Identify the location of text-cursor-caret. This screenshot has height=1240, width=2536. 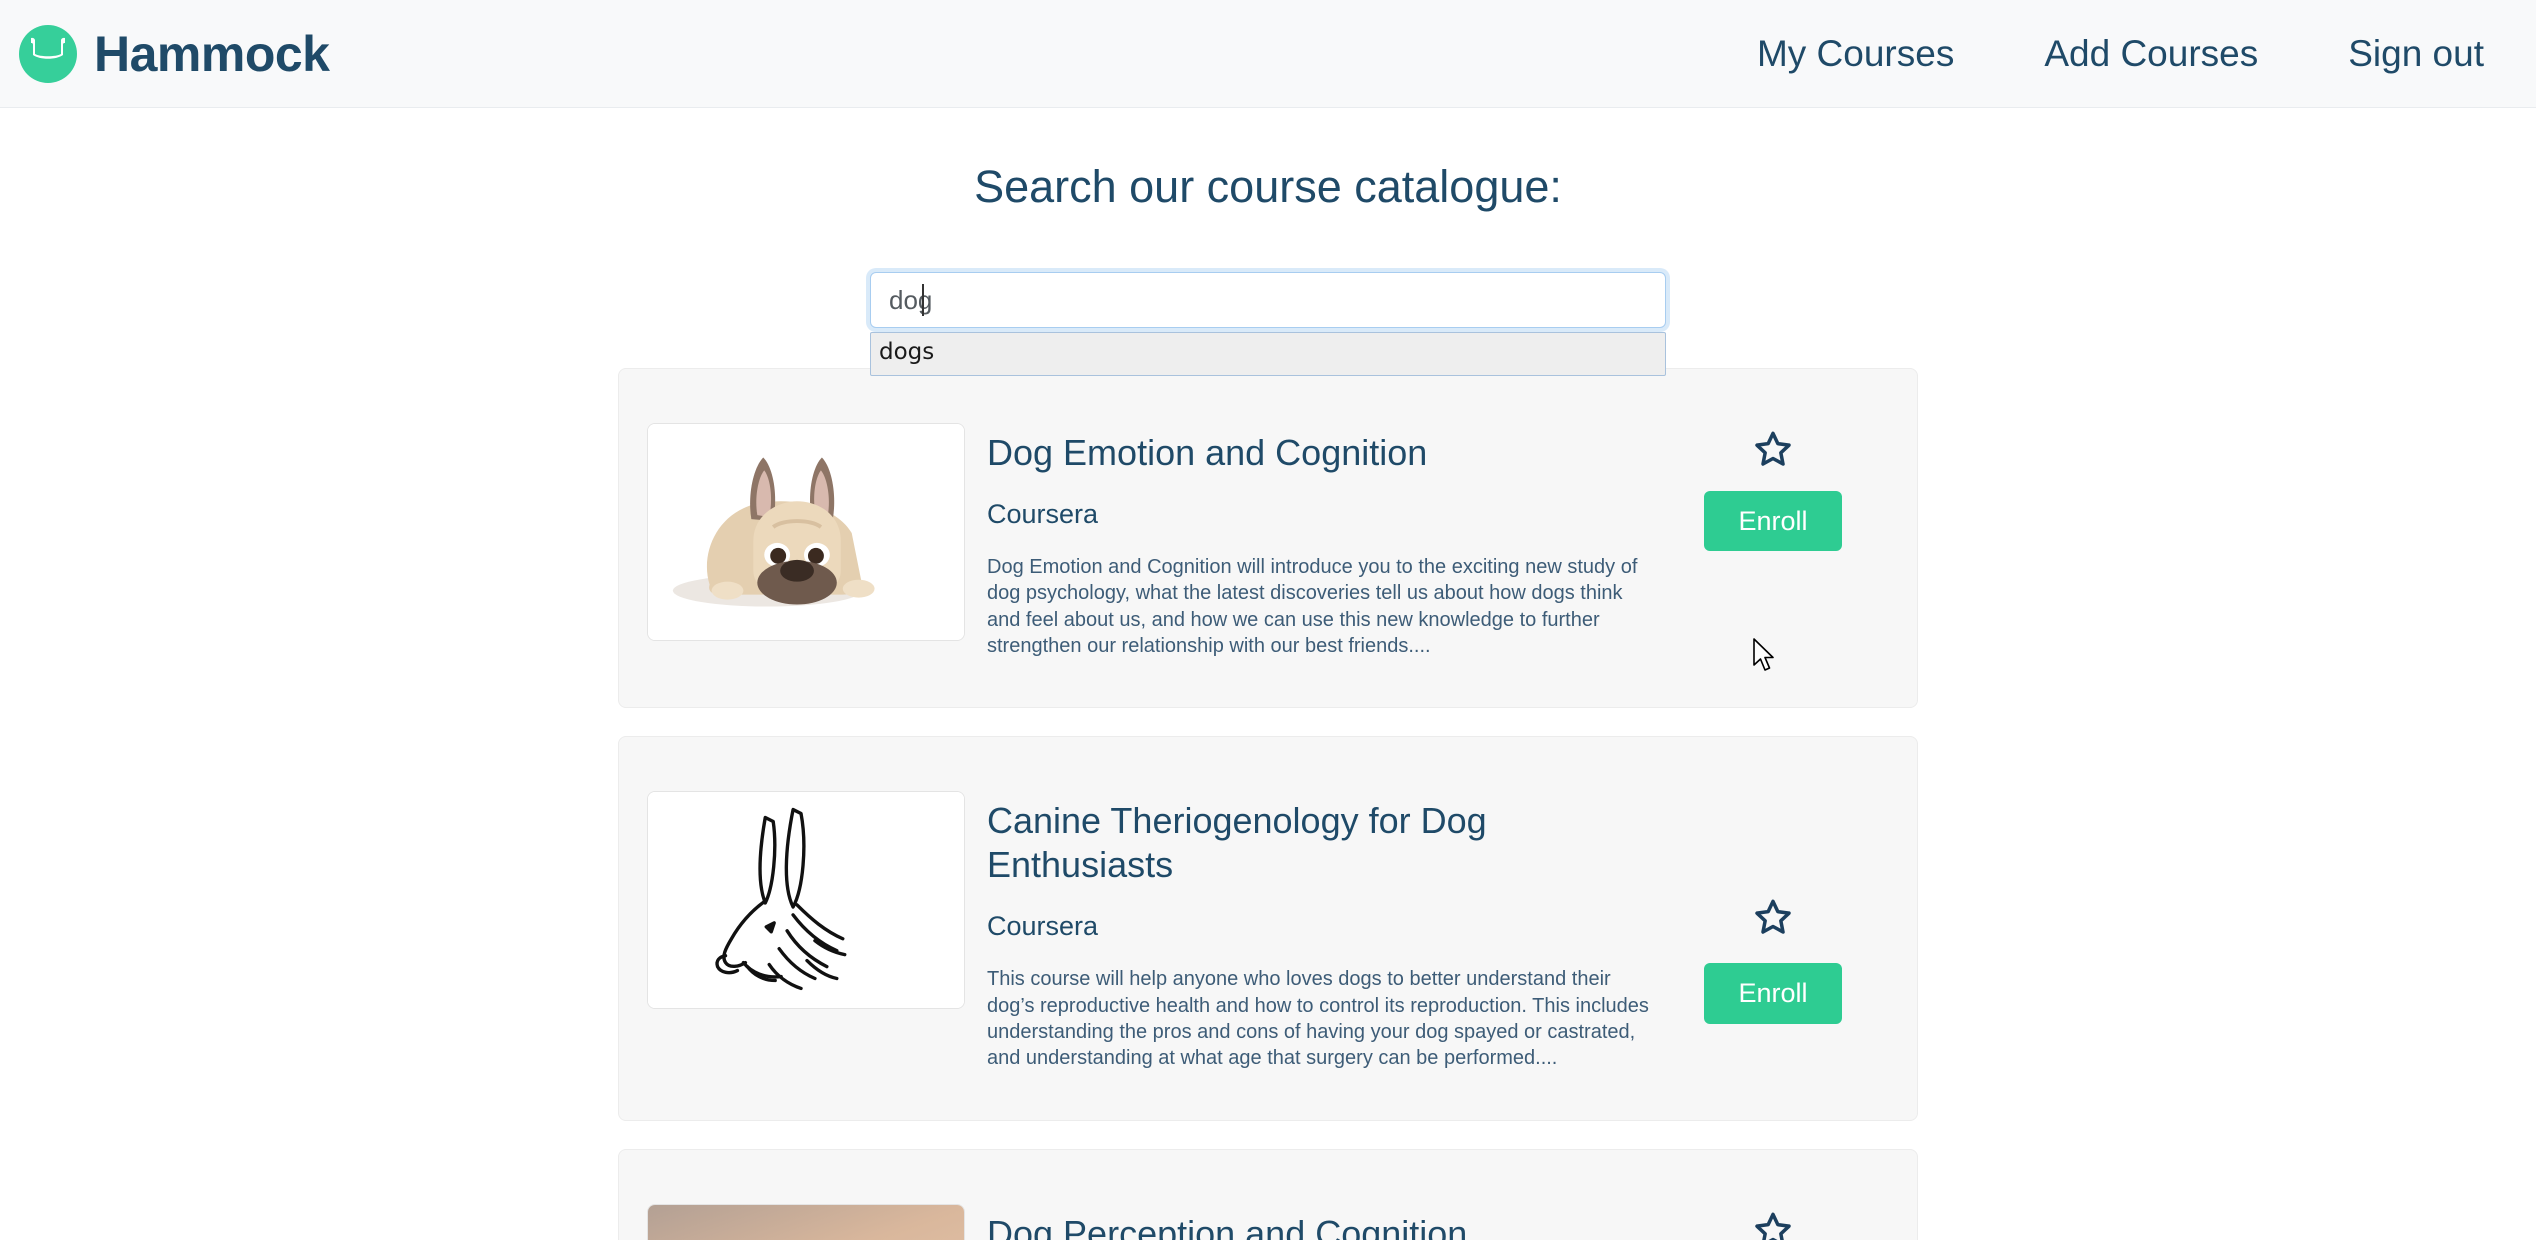
(923, 300).